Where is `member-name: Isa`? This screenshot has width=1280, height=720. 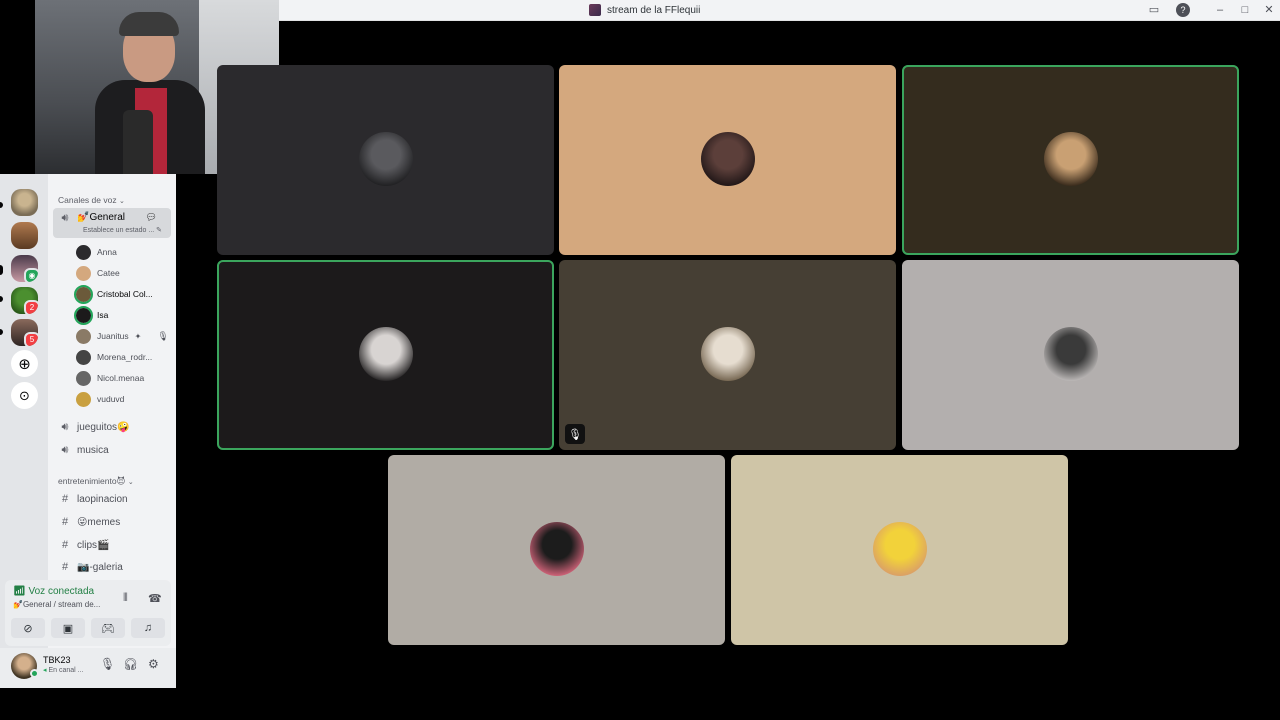
member-name: Isa is located at coordinates (103, 315).